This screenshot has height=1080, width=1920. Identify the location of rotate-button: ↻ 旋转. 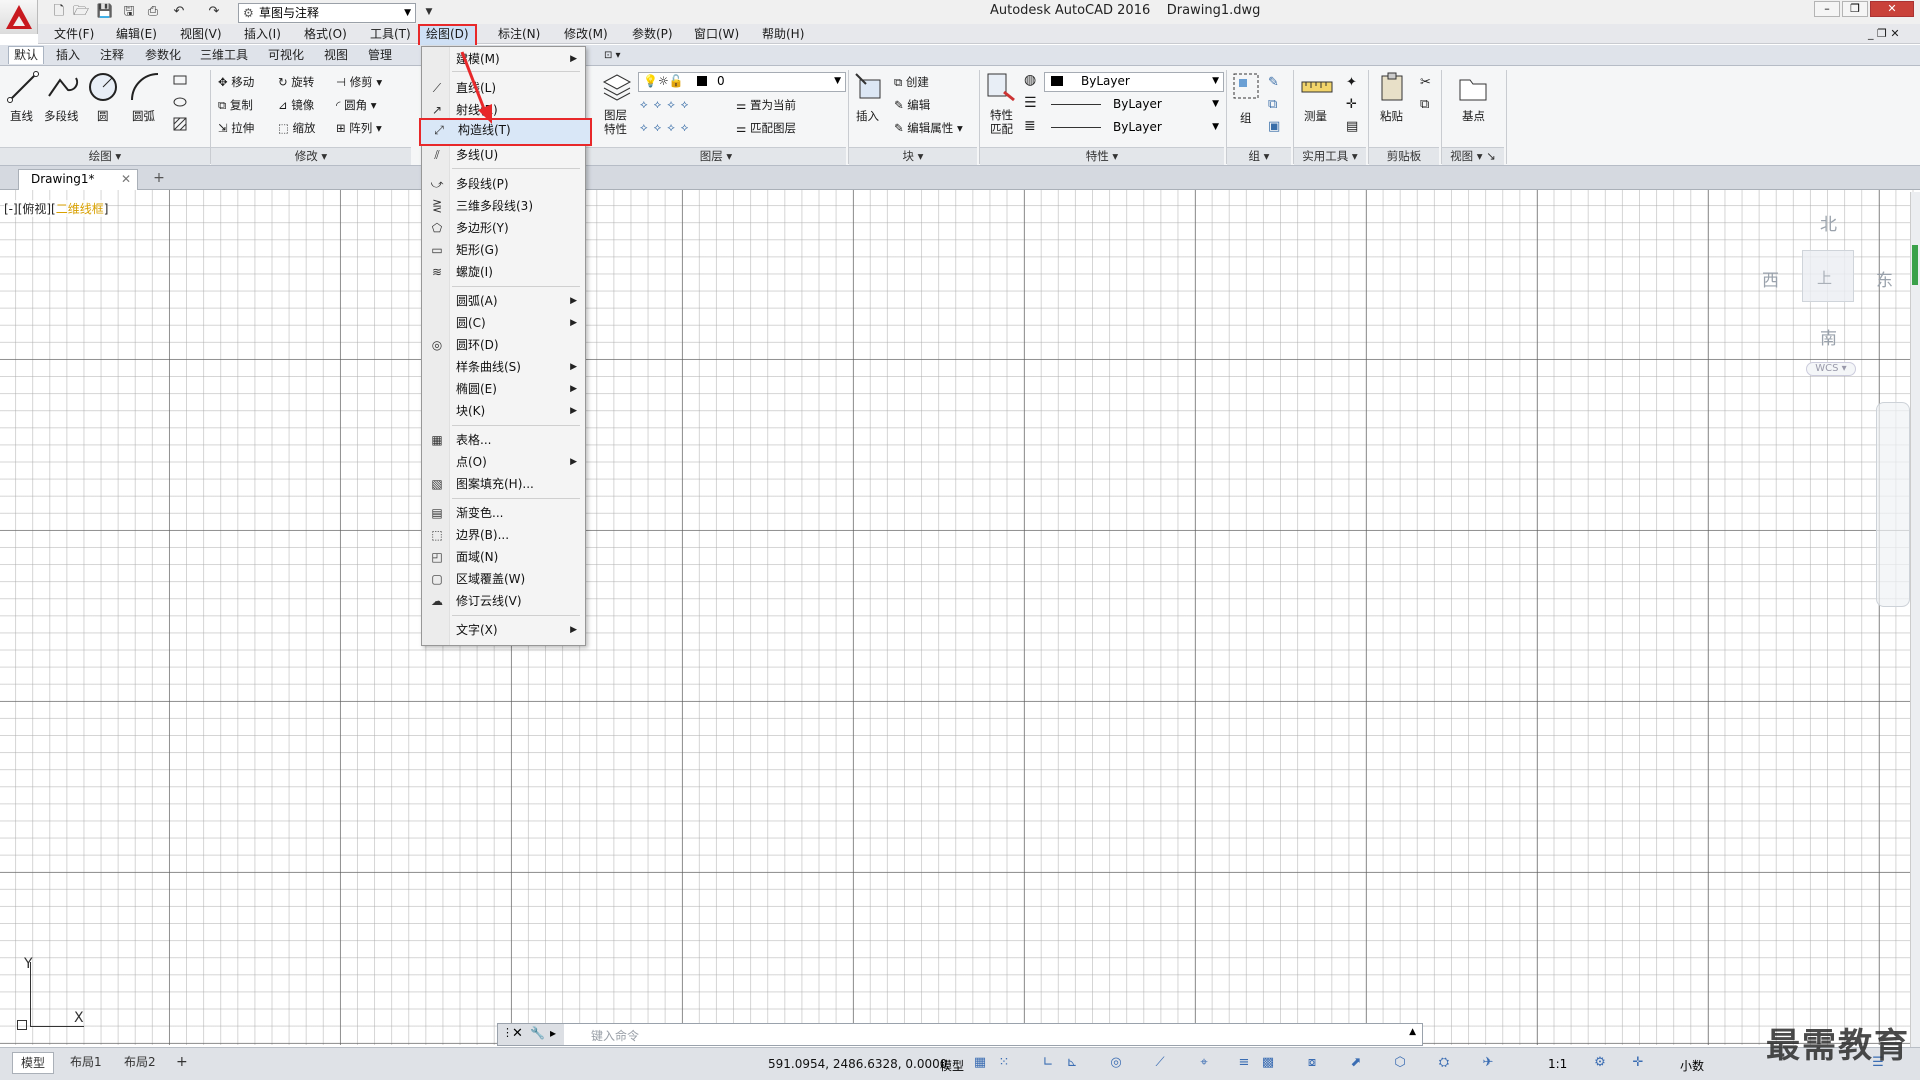
(296, 82).